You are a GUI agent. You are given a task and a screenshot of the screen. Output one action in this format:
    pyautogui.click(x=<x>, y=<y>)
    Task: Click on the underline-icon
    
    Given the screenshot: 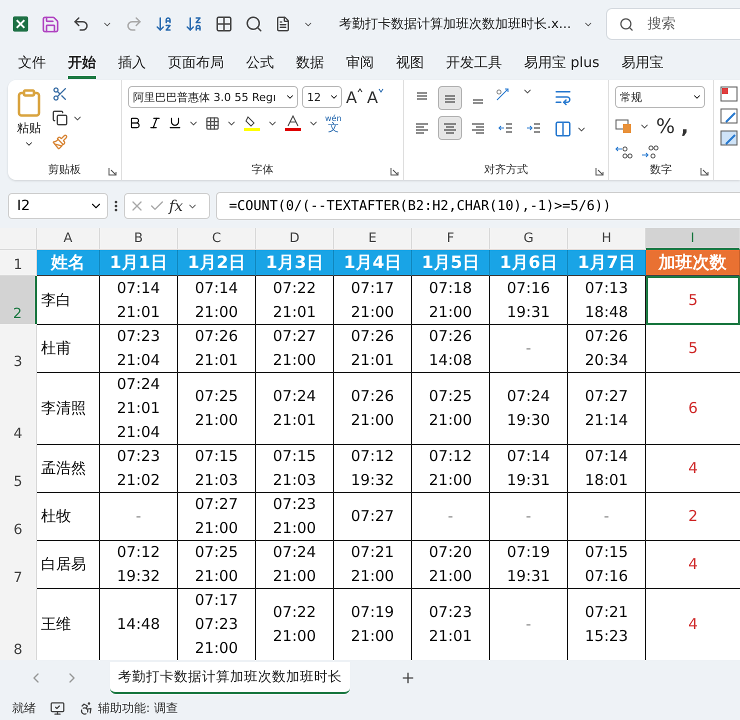 What is the action you would take?
    pyautogui.click(x=175, y=123)
    